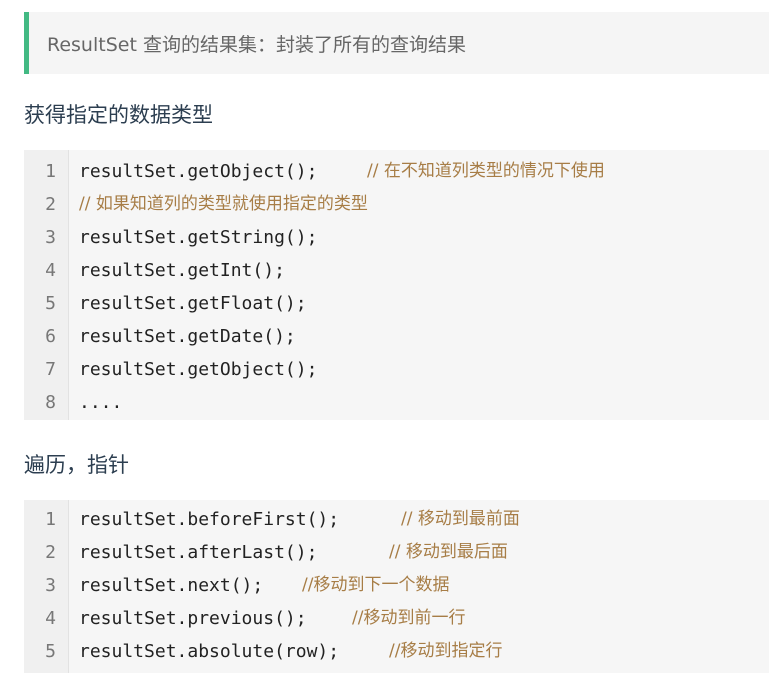 The height and width of the screenshot is (691, 769). Describe the element at coordinates (50, 402) in the screenshot. I see `line-number: 8` at that location.